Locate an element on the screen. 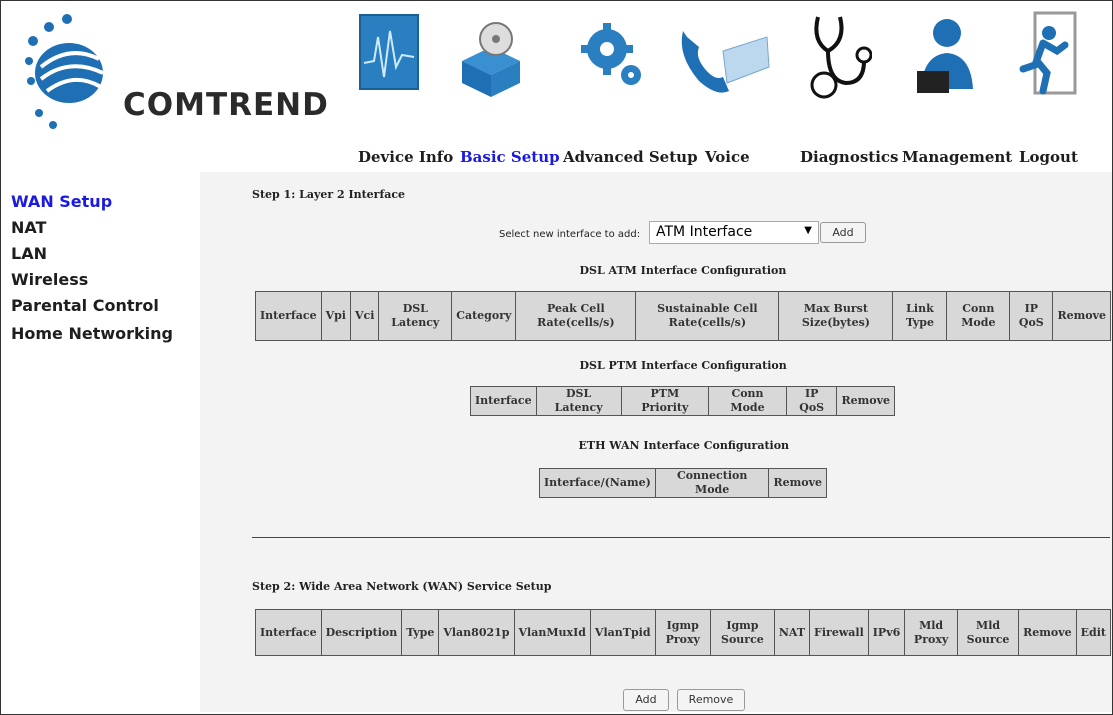 The width and height of the screenshot is (1113, 715). voice-icon is located at coordinates (723, 65).